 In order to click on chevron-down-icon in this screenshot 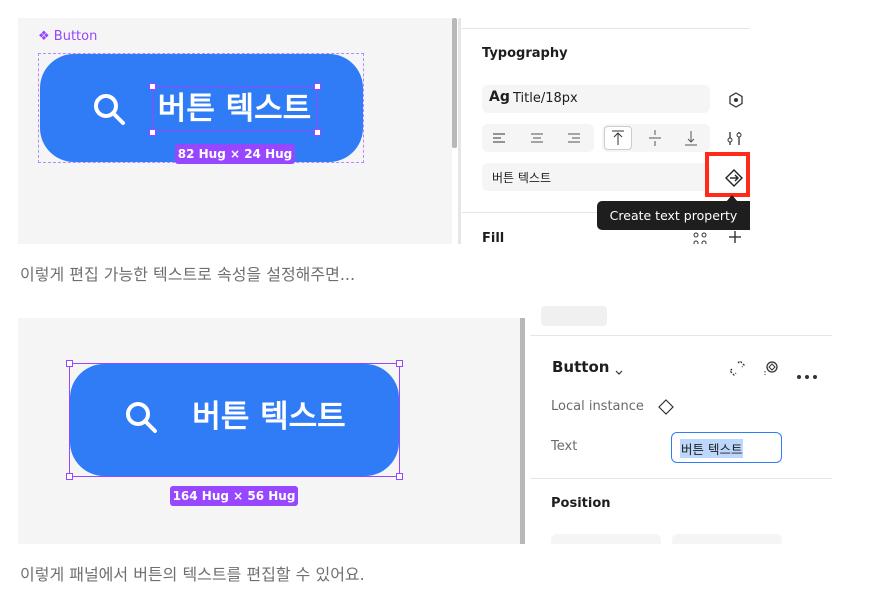, I will do `click(619, 369)`.